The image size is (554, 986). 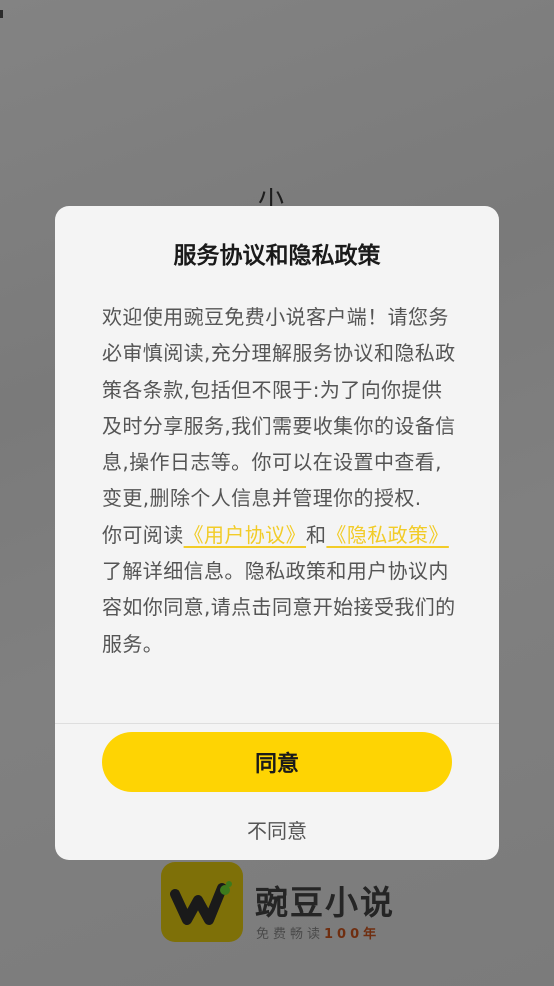 I want to click on dialog-divider, so click(x=277, y=723).